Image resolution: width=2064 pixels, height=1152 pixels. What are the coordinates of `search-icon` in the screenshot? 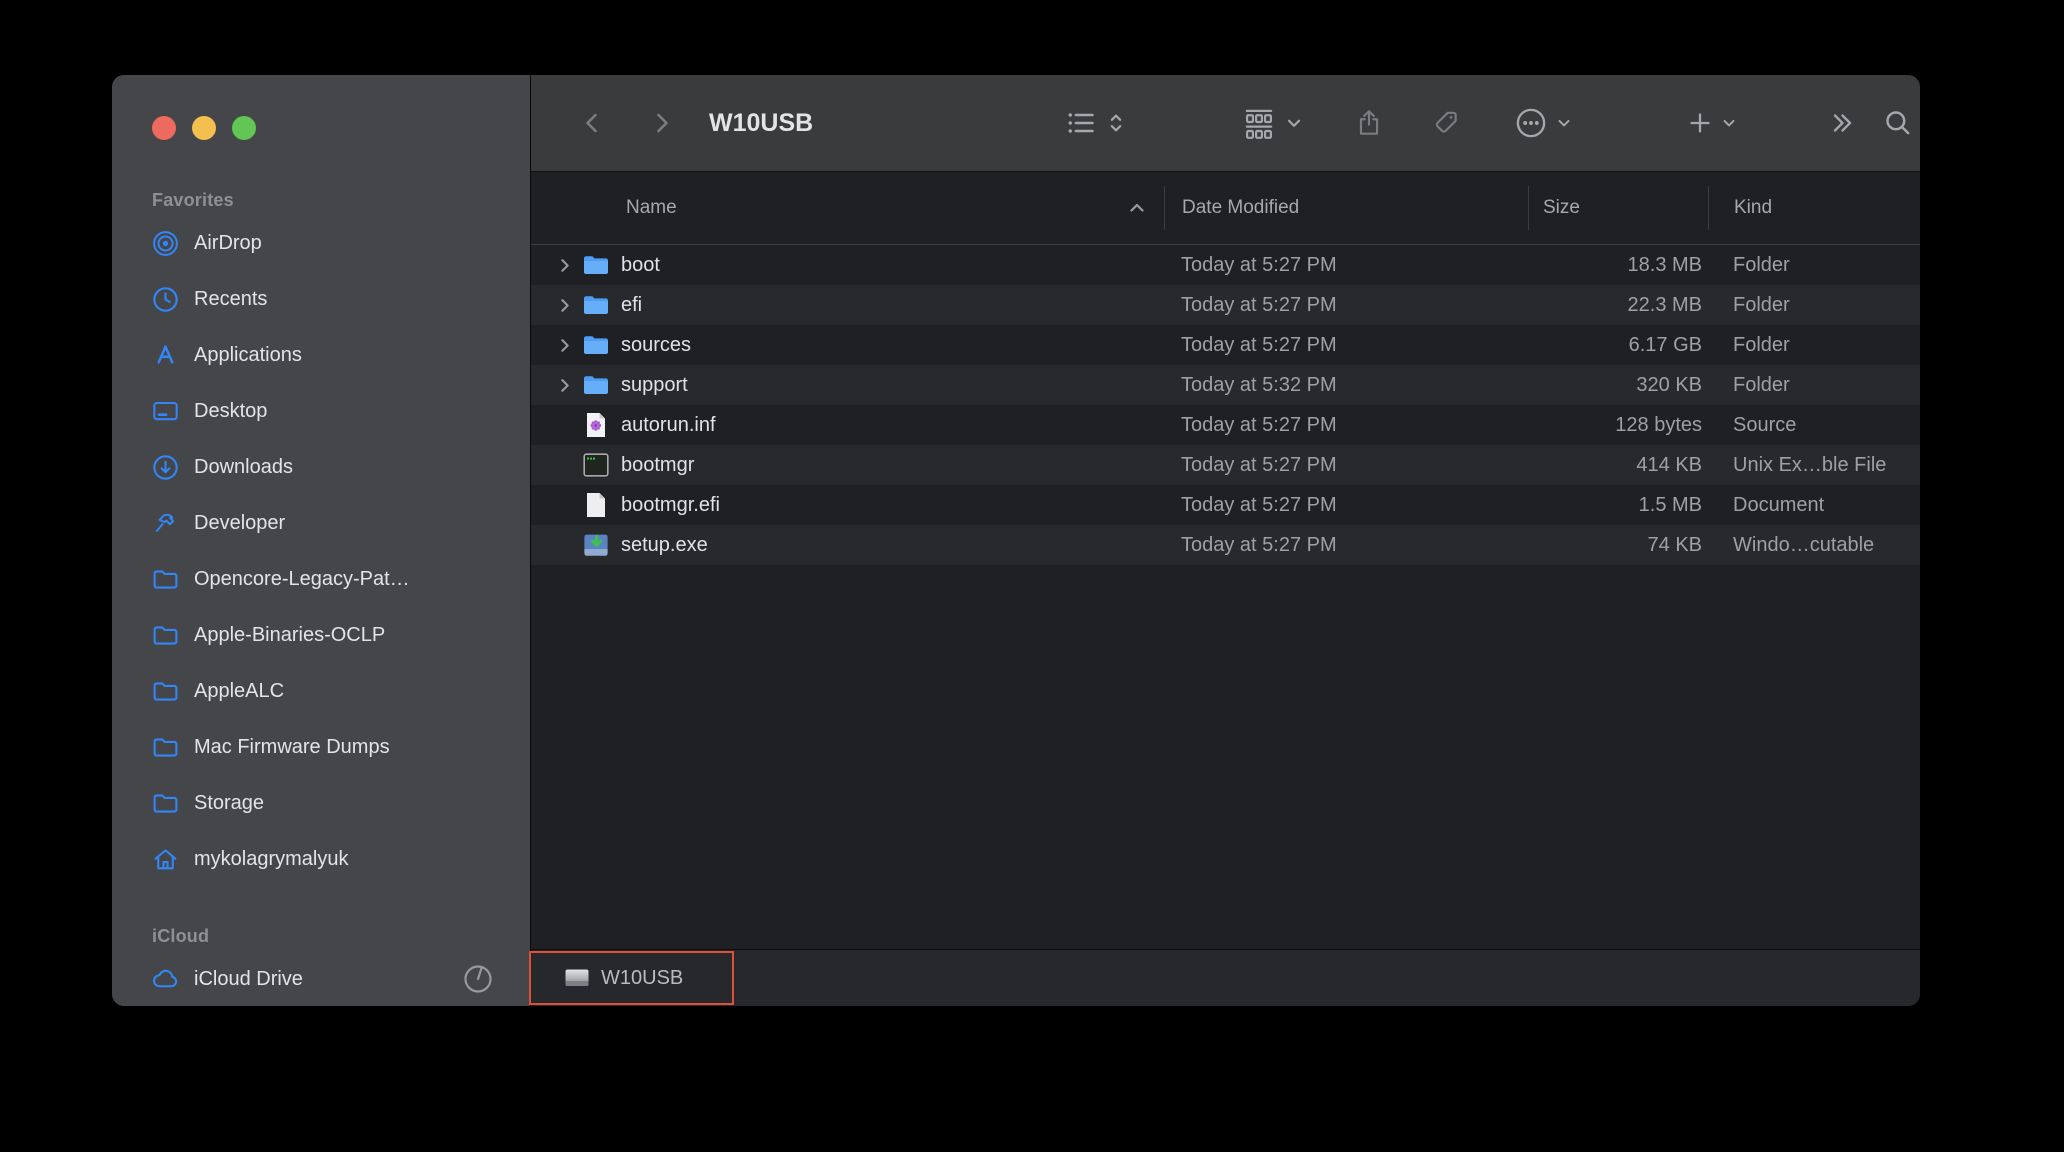 It's located at (1898, 123).